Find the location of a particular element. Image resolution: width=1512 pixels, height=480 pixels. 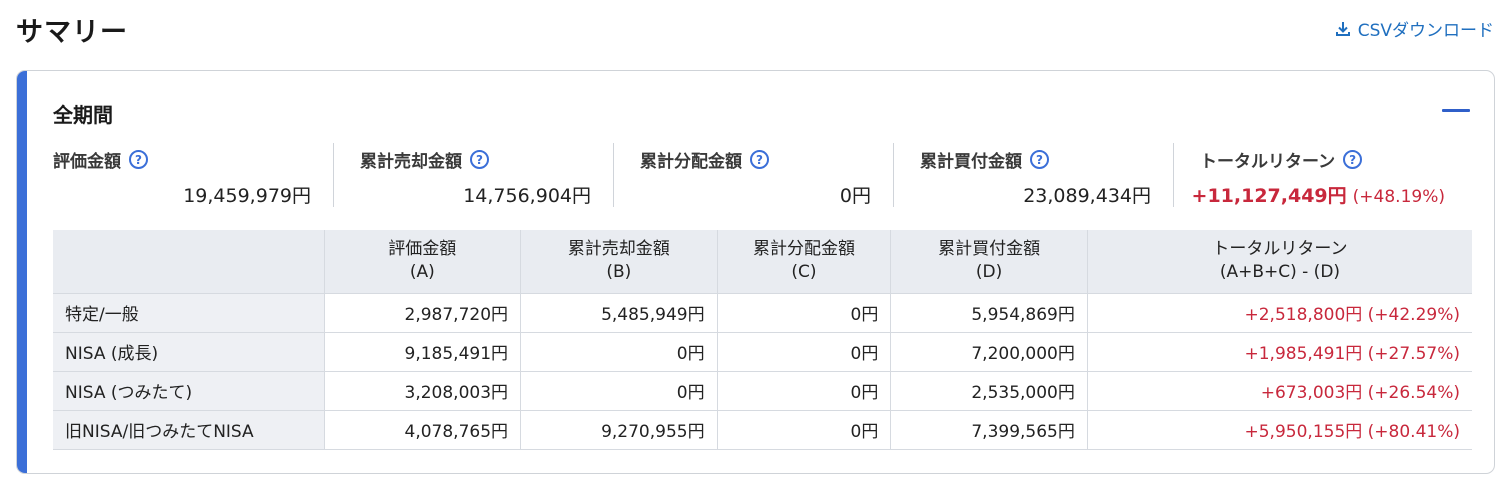

metric-label: 累計買付金額 is located at coordinates (971, 162).